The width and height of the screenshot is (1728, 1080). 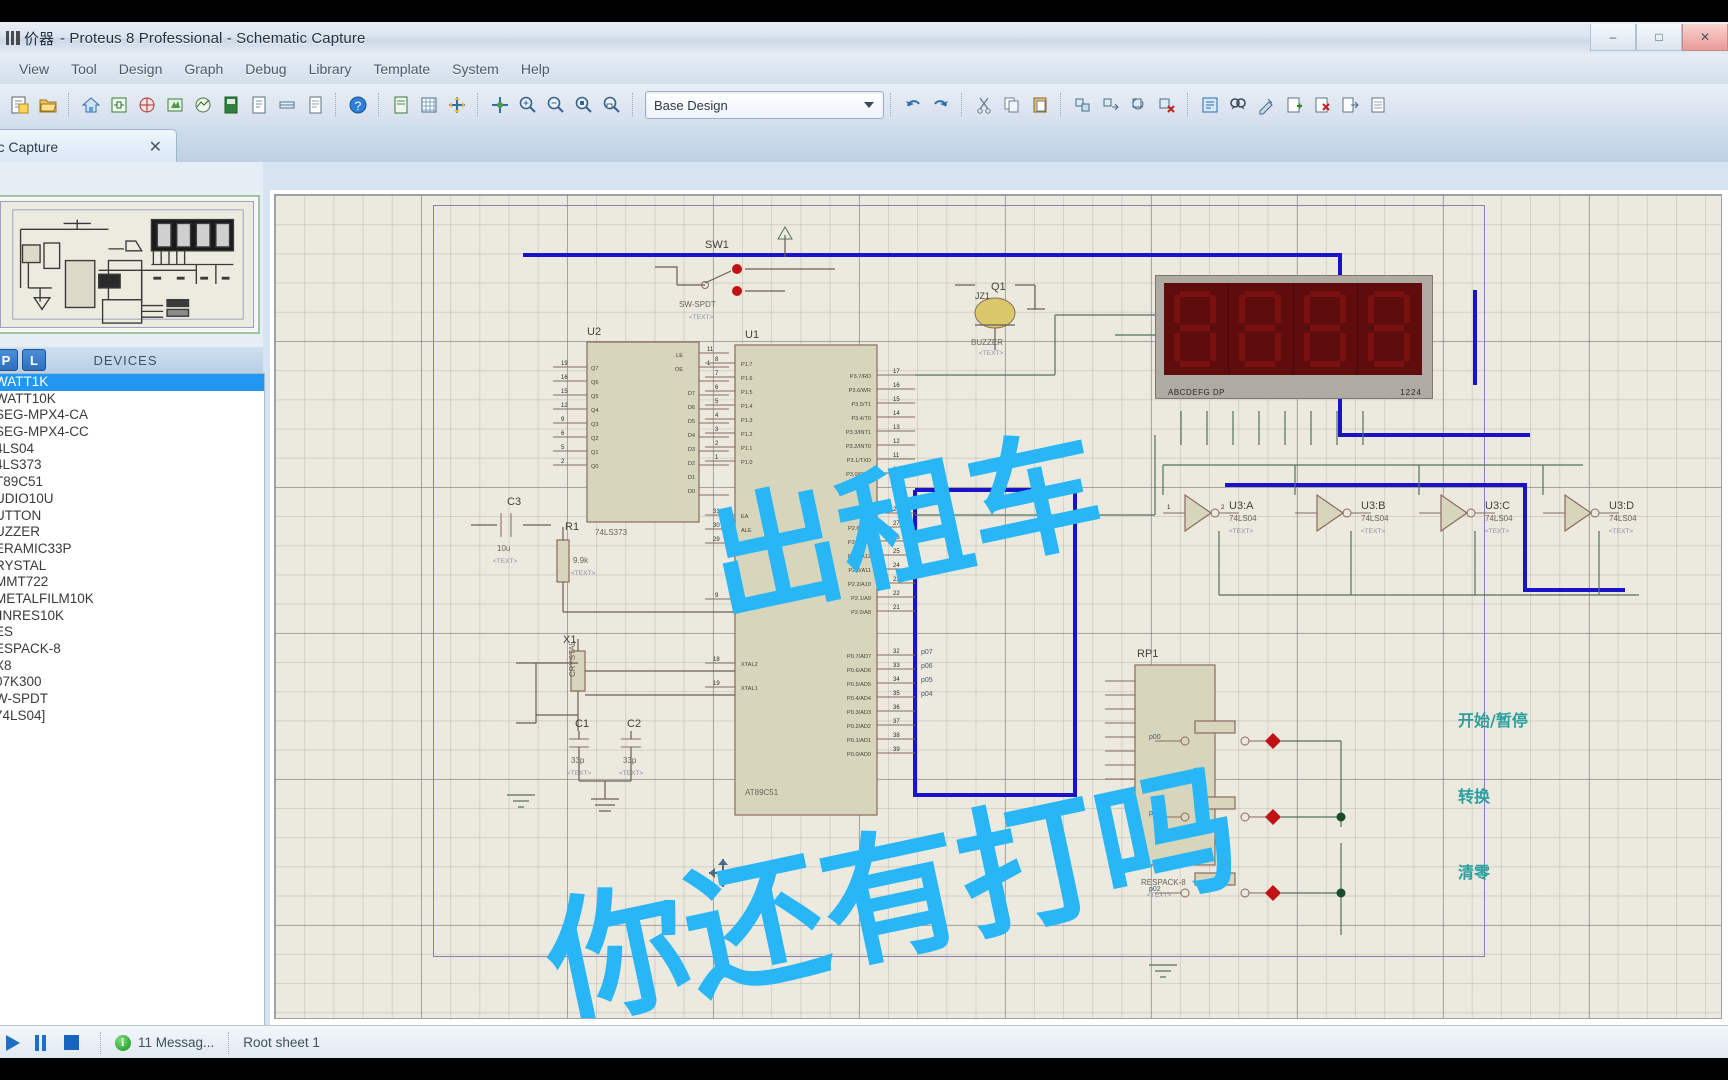 I want to click on svg-text: 74LS373, so click(x=611, y=532).